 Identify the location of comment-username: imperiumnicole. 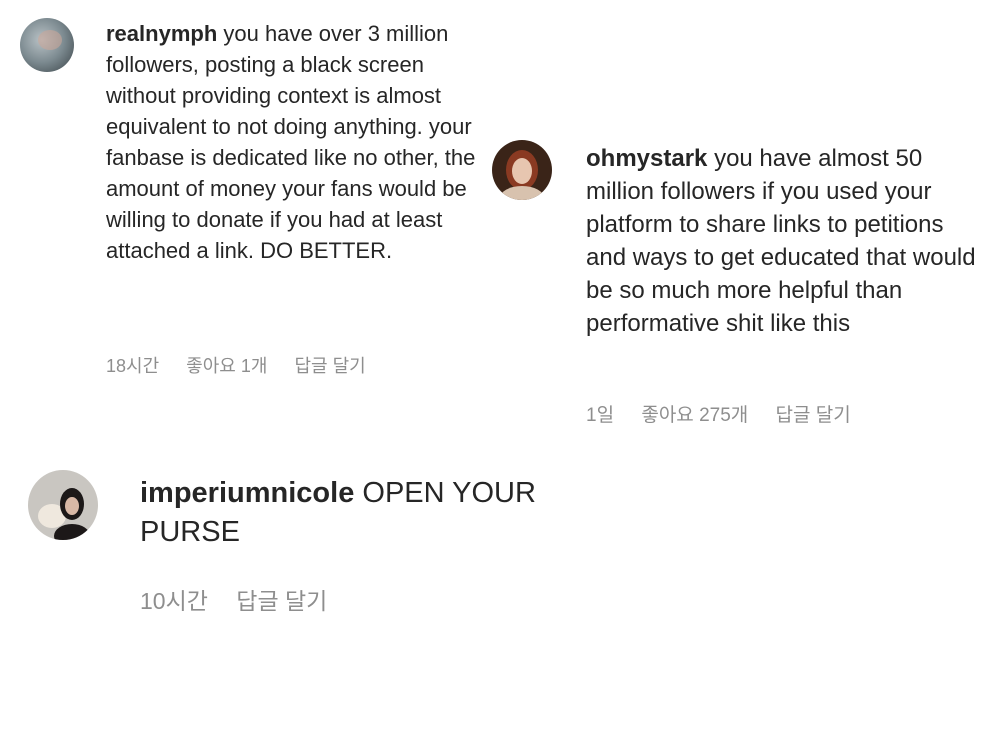
(247, 493).